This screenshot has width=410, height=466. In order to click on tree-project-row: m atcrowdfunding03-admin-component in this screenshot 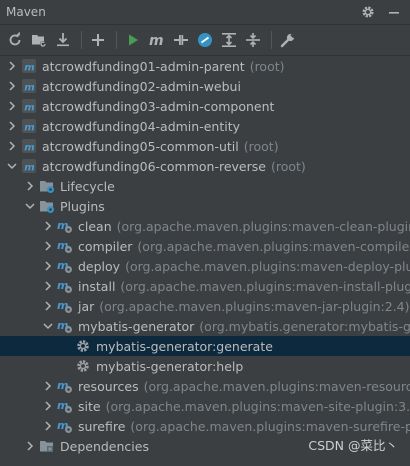, I will do `click(205, 106)`.